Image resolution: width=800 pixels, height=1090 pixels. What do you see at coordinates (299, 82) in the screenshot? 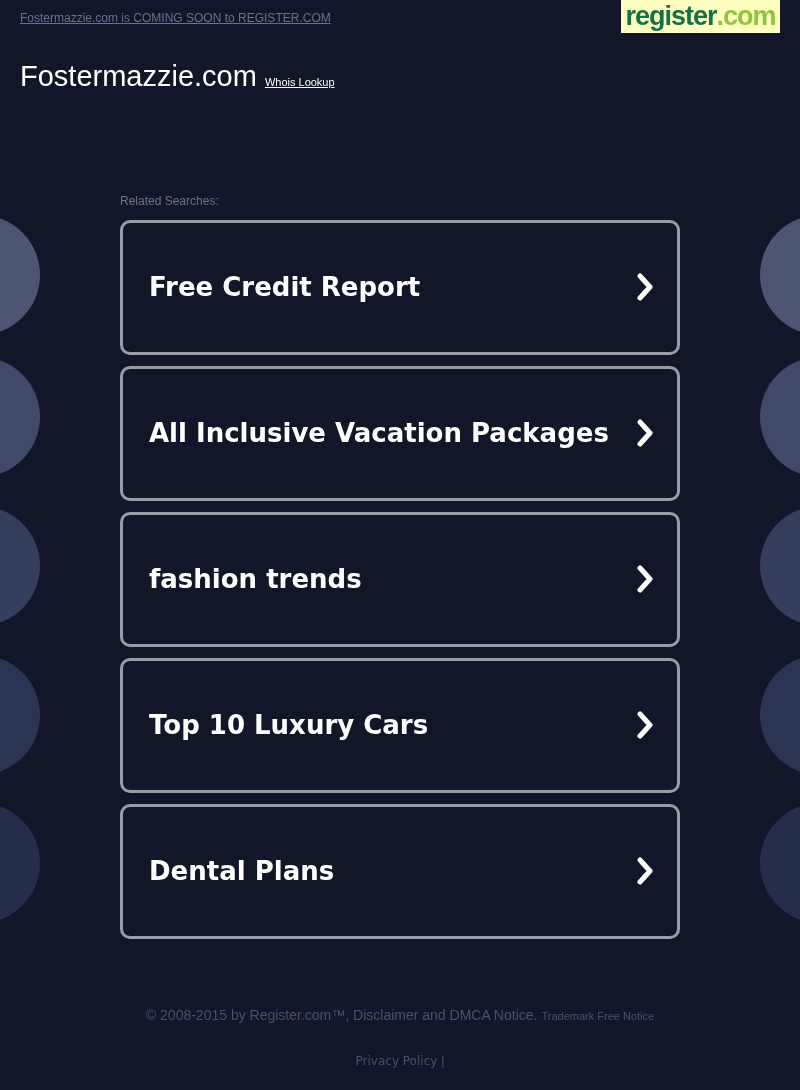
I see `whois-link: Whois Lookup` at bounding box center [299, 82].